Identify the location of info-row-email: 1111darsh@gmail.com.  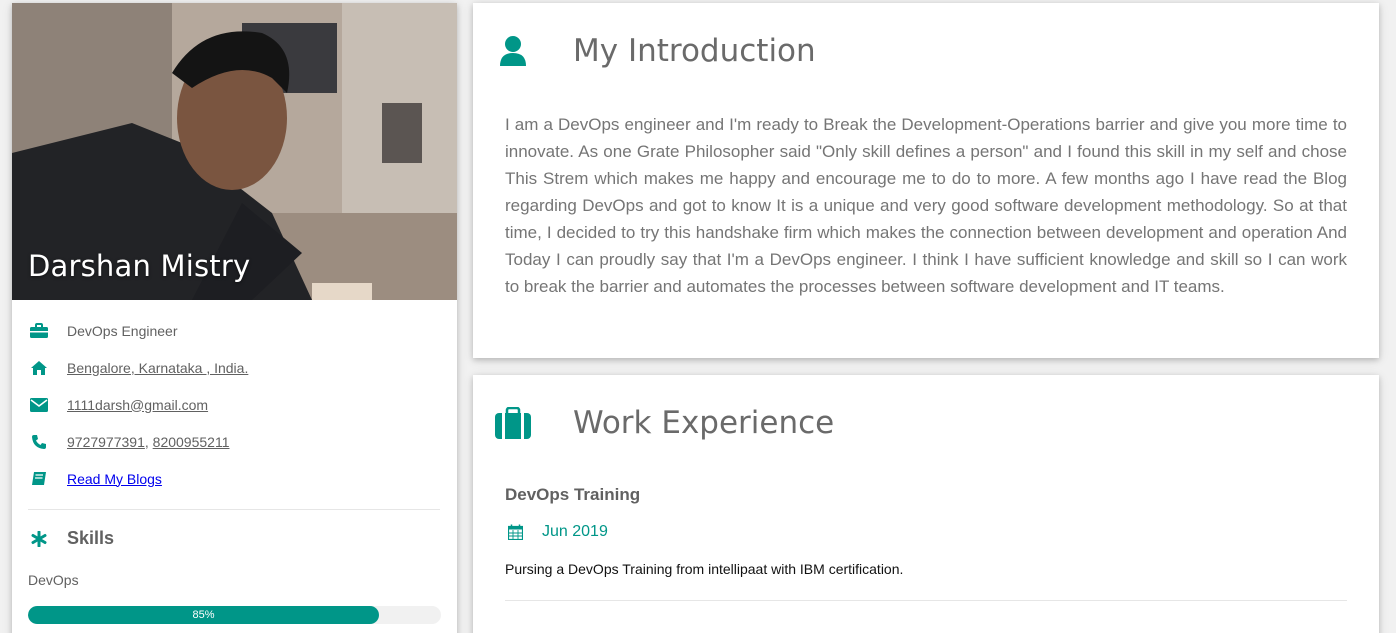
(234, 404).